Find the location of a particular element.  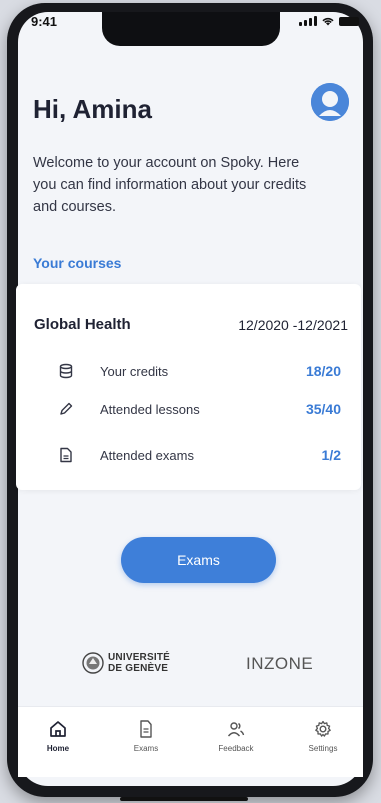

tab-feedback: Feedback is located at coordinates (236, 736).